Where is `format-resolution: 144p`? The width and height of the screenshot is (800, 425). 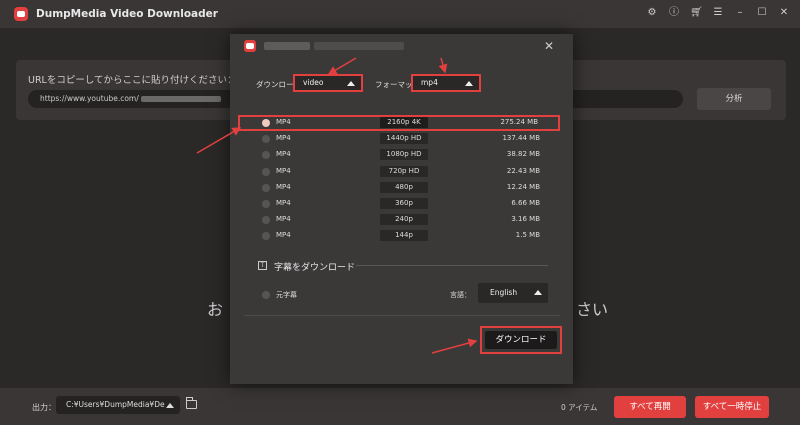 format-resolution: 144p is located at coordinates (404, 236).